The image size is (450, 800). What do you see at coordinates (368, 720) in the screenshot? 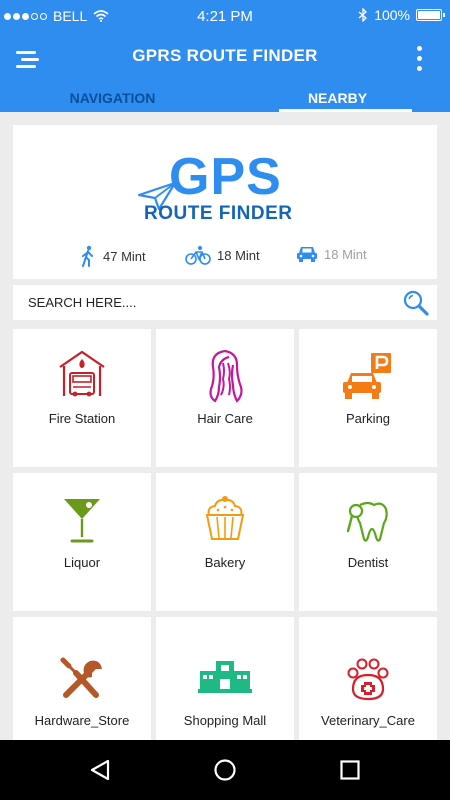
I see `category-label: Veterinary_Care` at bounding box center [368, 720].